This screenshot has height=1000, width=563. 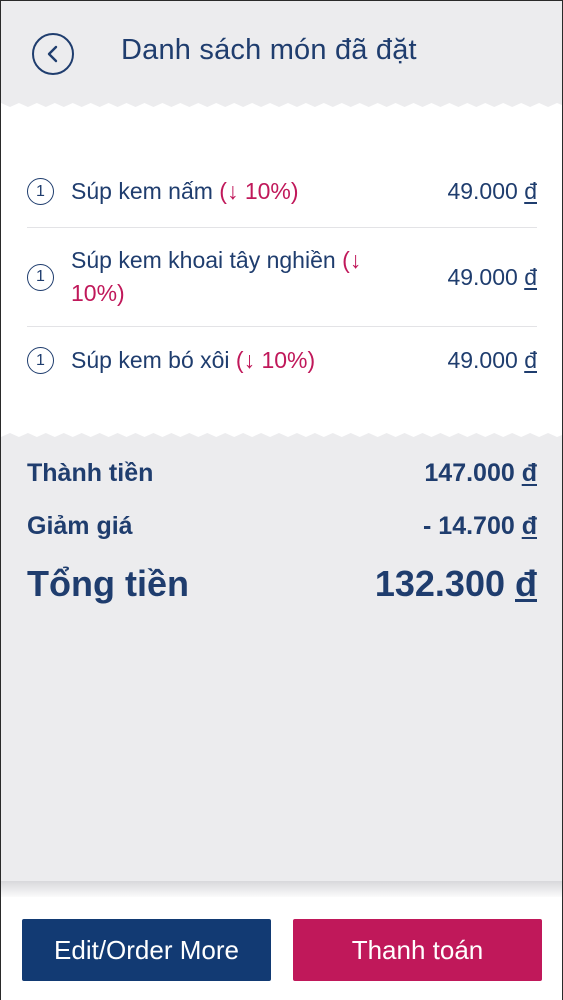 I want to click on header: Danh sách món đã đặt, so click(x=281, y=51).